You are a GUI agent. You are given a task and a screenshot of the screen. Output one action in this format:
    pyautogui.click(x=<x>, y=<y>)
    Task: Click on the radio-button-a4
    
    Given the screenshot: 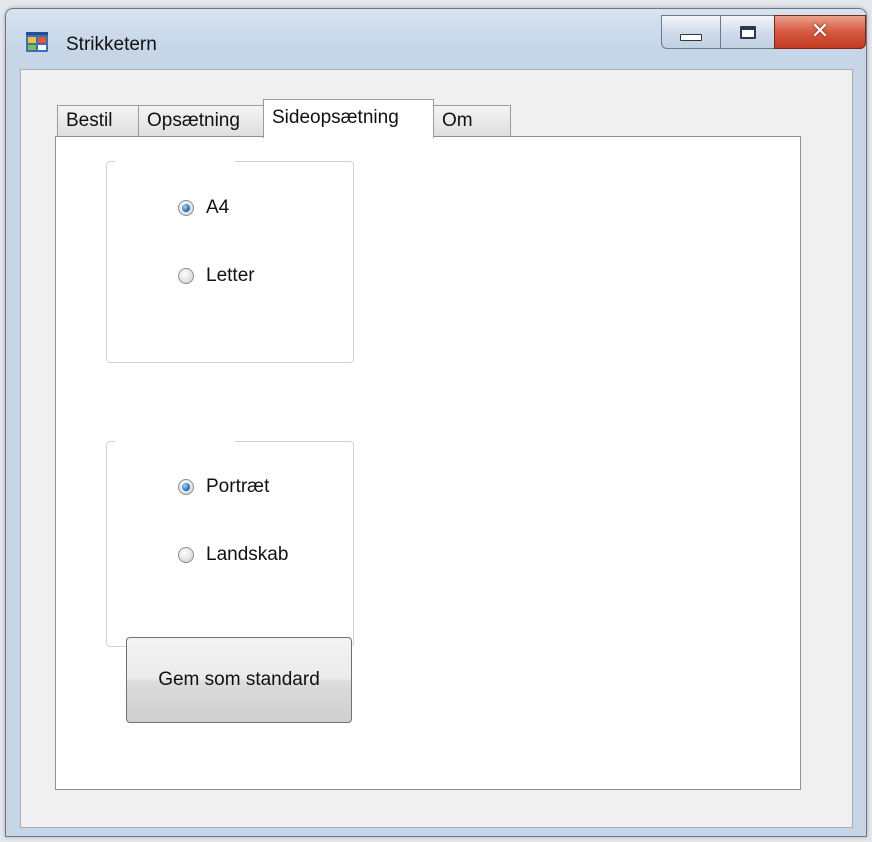 What is the action you would take?
    pyautogui.click(x=186, y=208)
    